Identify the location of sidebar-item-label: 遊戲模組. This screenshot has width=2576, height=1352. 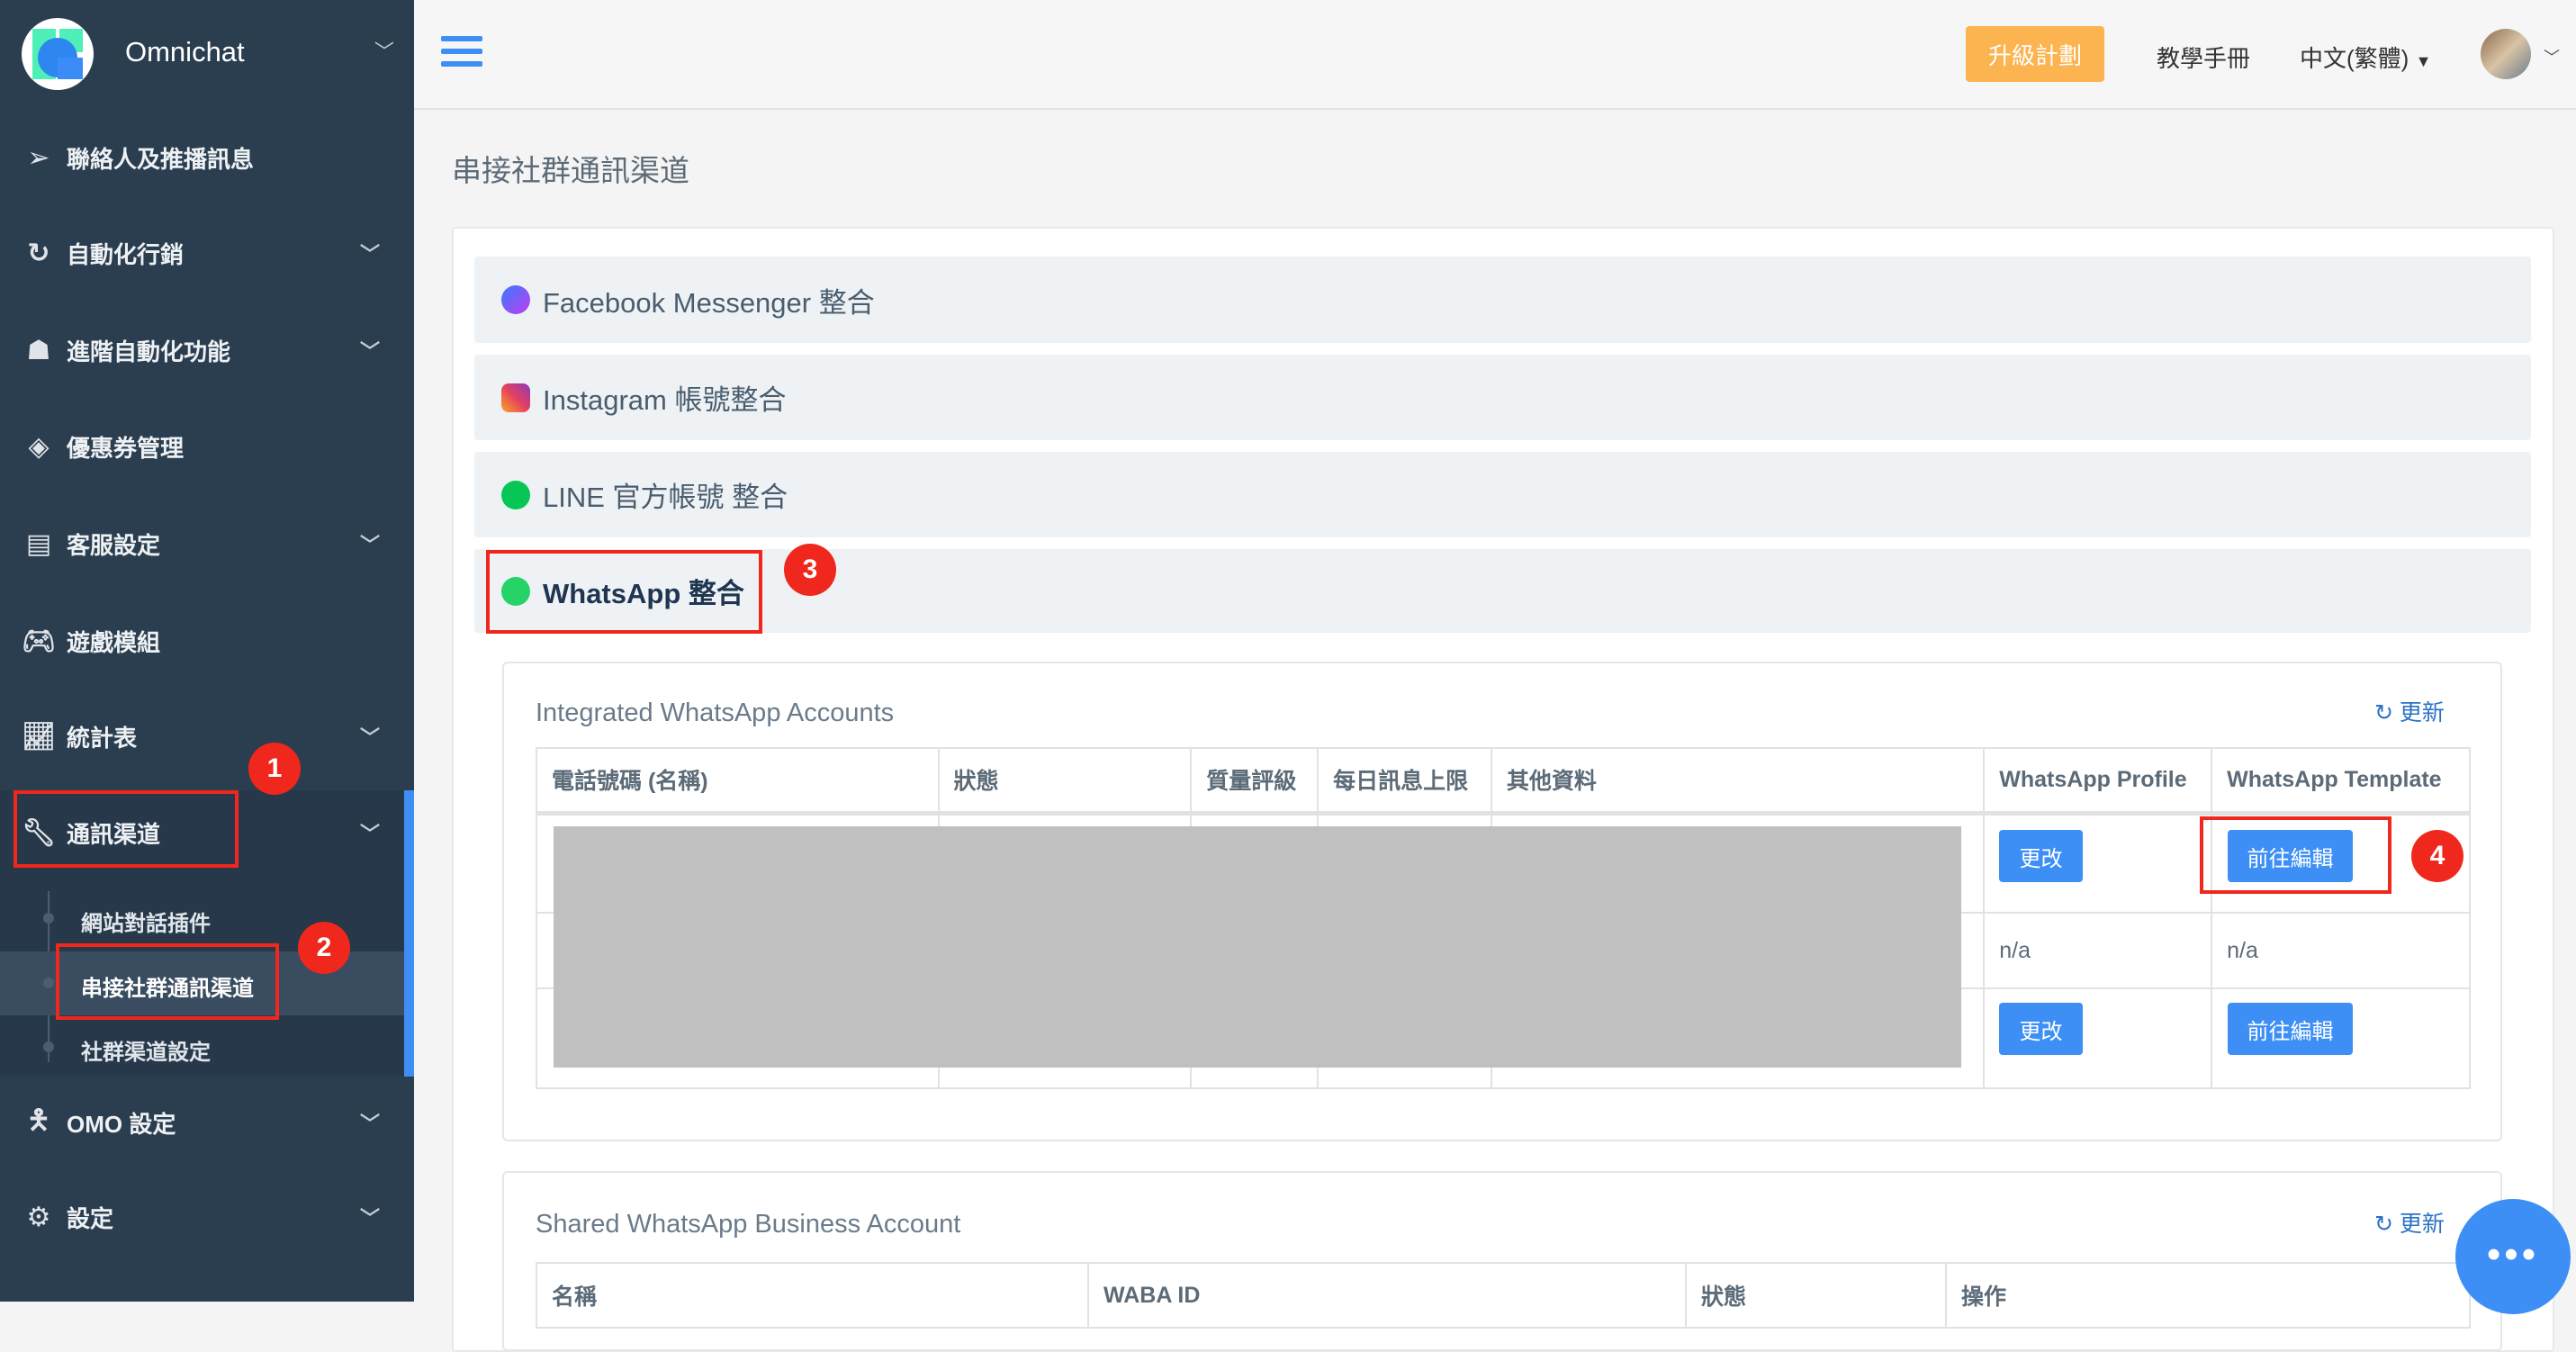
(114, 642).